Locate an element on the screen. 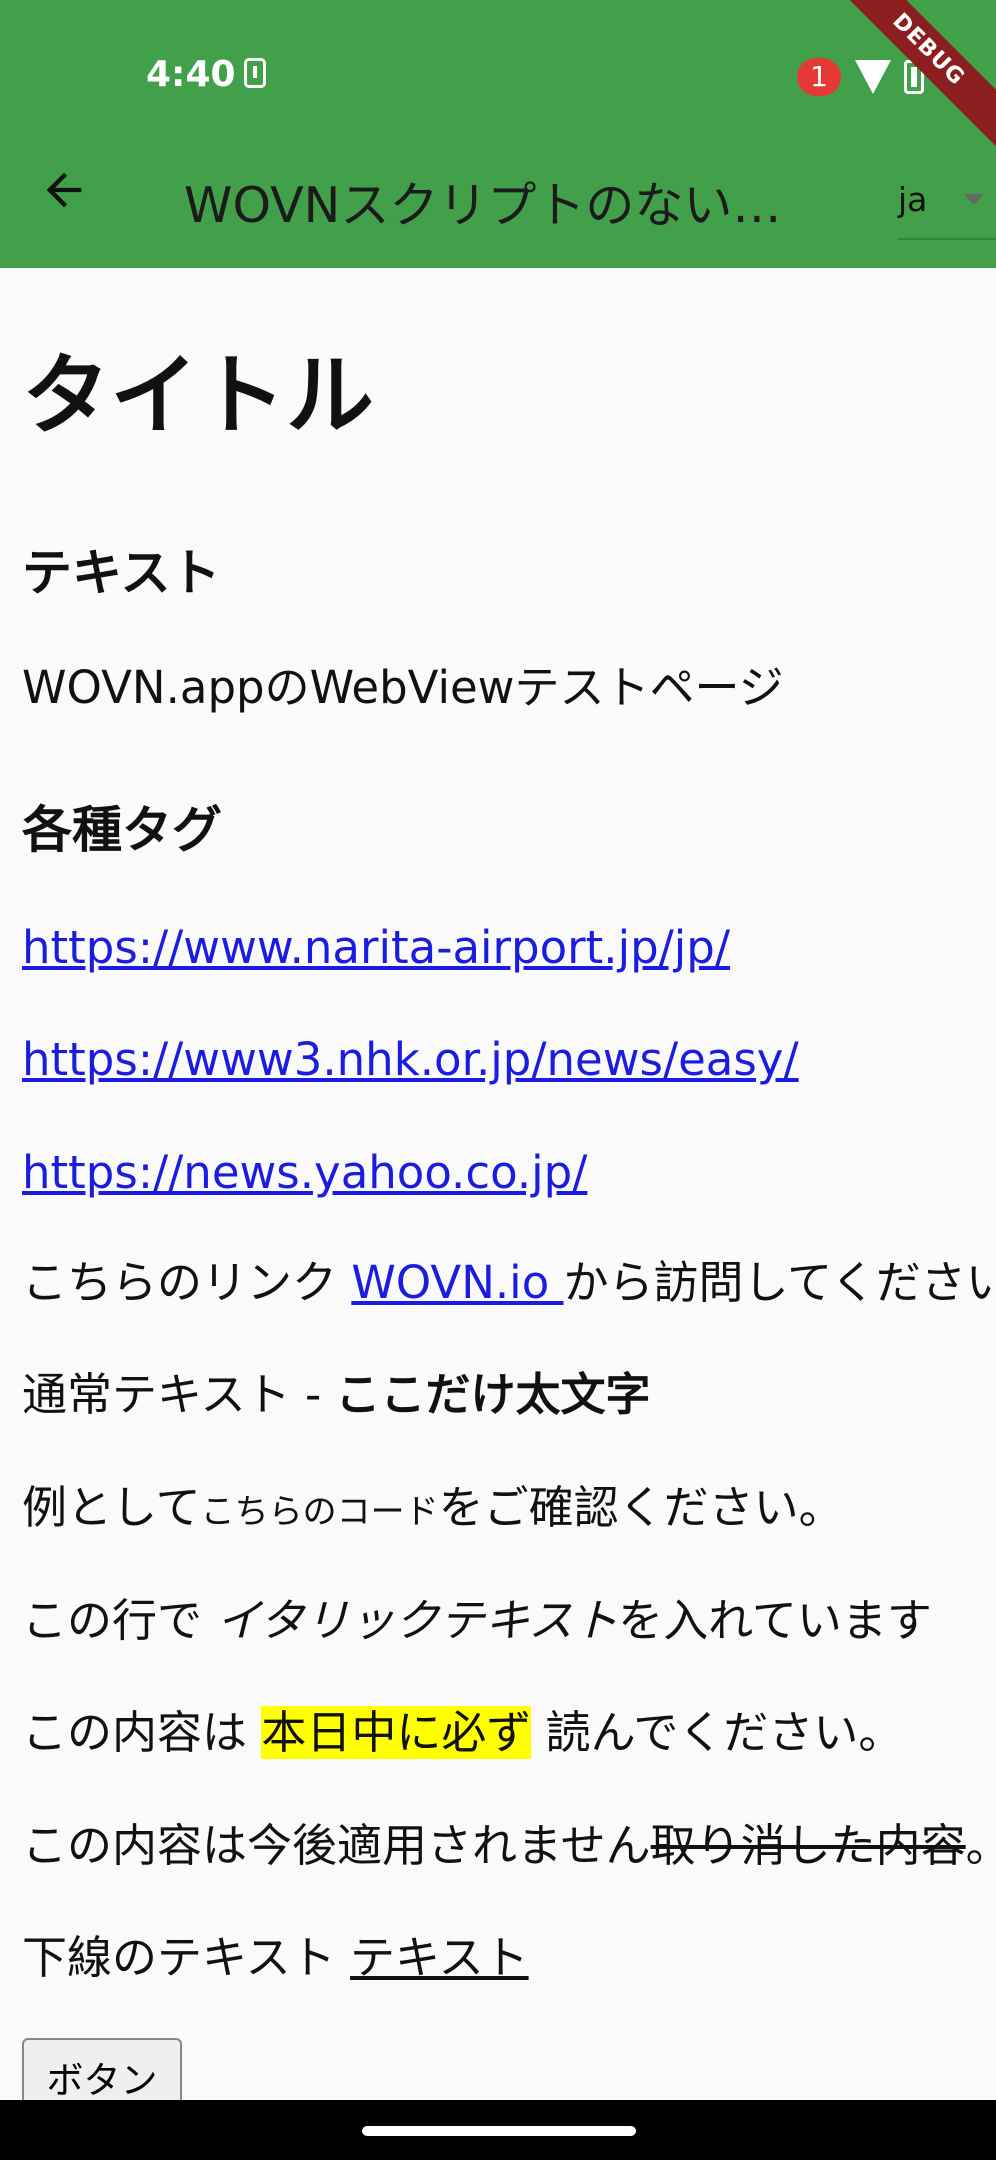 This screenshot has height=2160, width=996. app-bar: 4:40 1 DEBUG WOVNスクリプトのない… ja is located at coordinates (498, 134).